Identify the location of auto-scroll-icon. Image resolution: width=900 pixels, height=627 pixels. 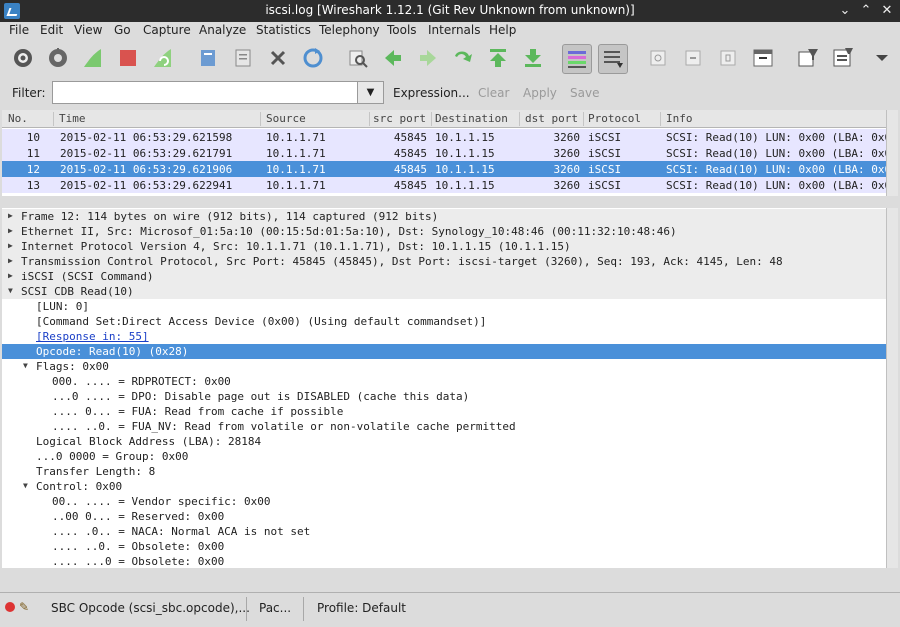
(613, 59).